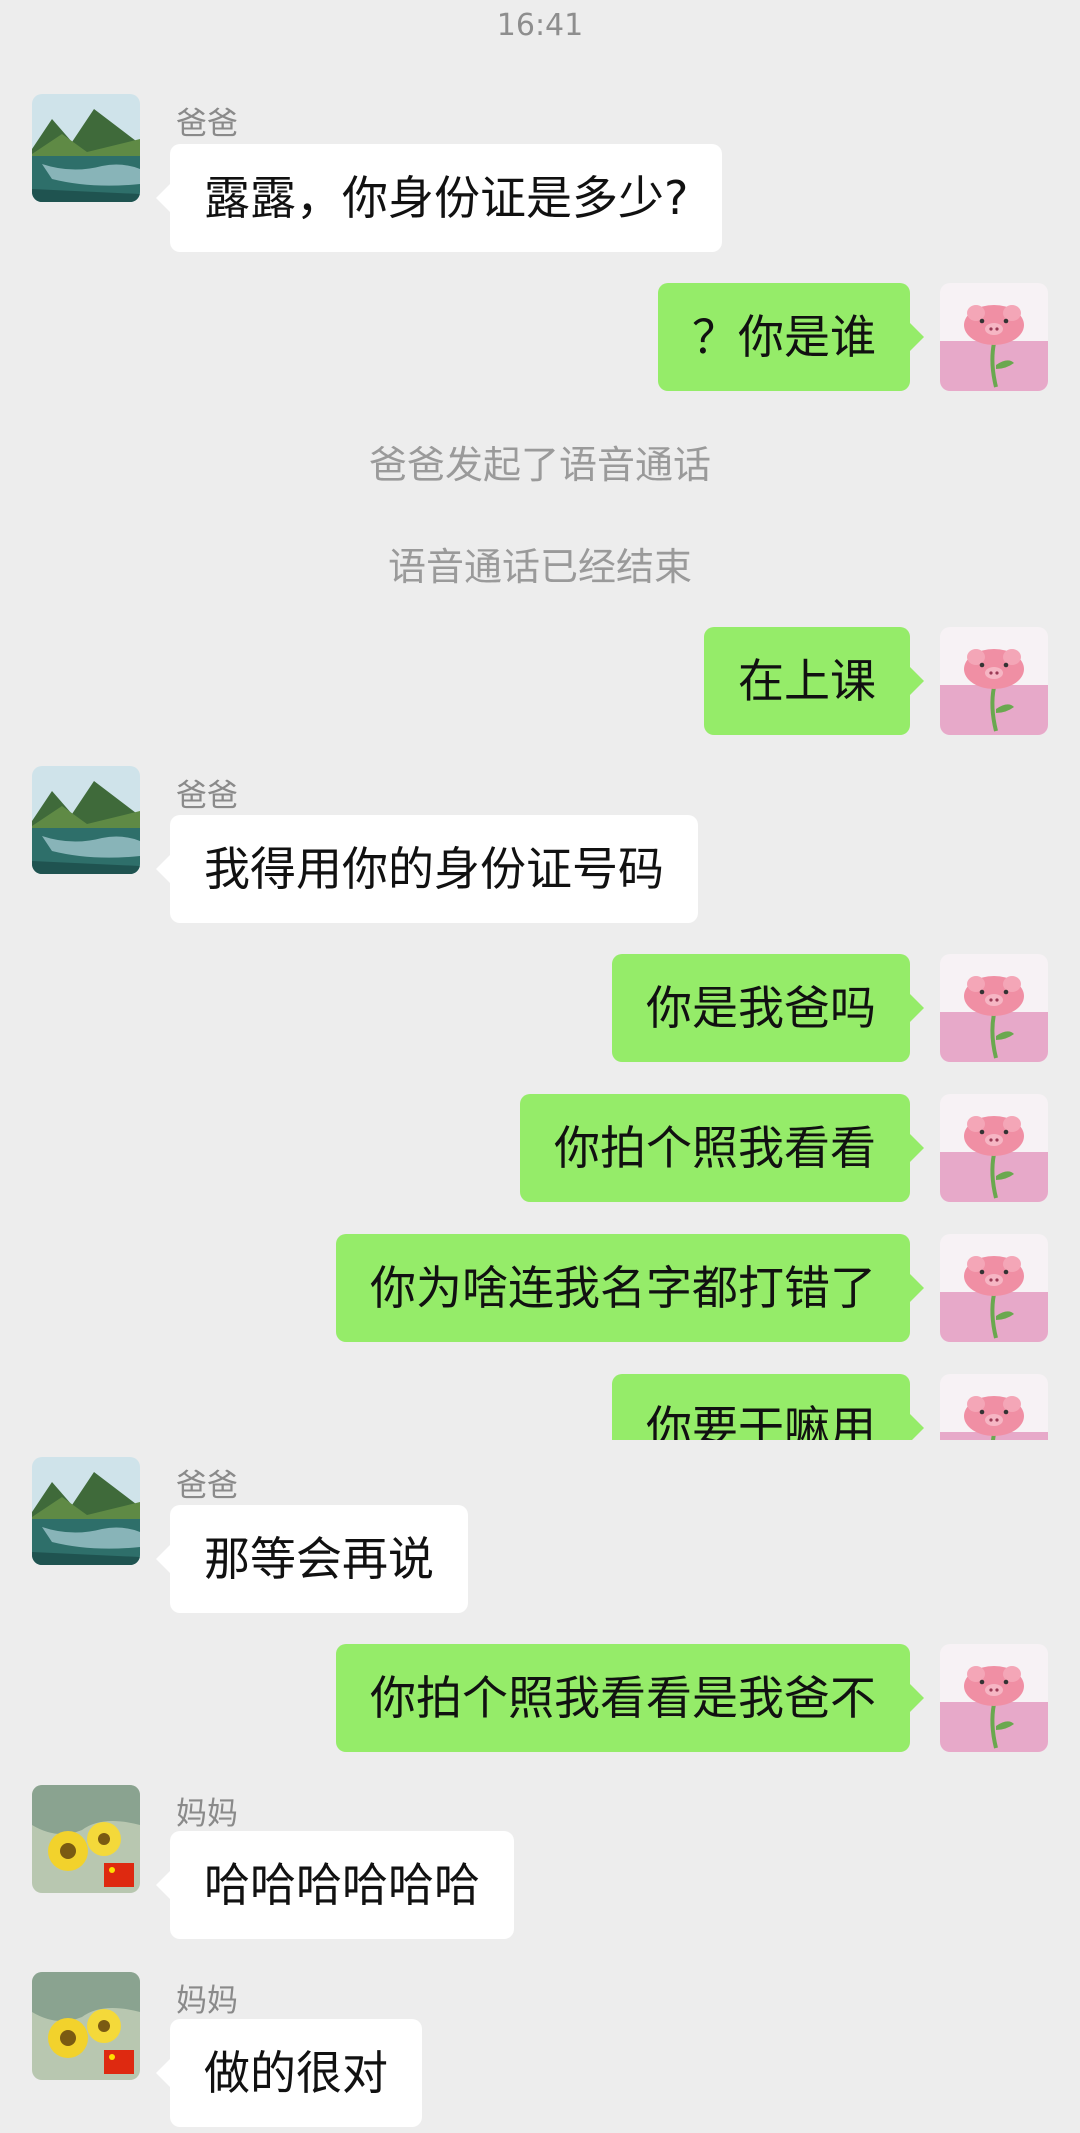 This screenshot has width=1080, height=2133. Describe the element at coordinates (768, 1008) in the screenshot. I see `message-bubble-outgoing: 你是我爸吗` at that location.